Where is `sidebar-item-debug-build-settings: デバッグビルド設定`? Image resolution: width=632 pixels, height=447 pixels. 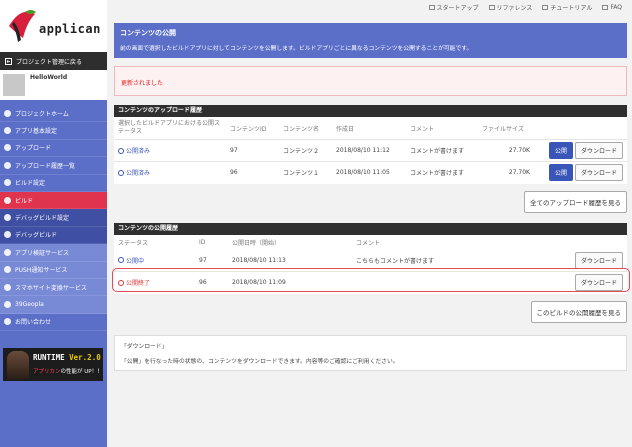
sidebar-item-debug-build-settings: デバッグビルド設定 is located at coordinates (53, 218).